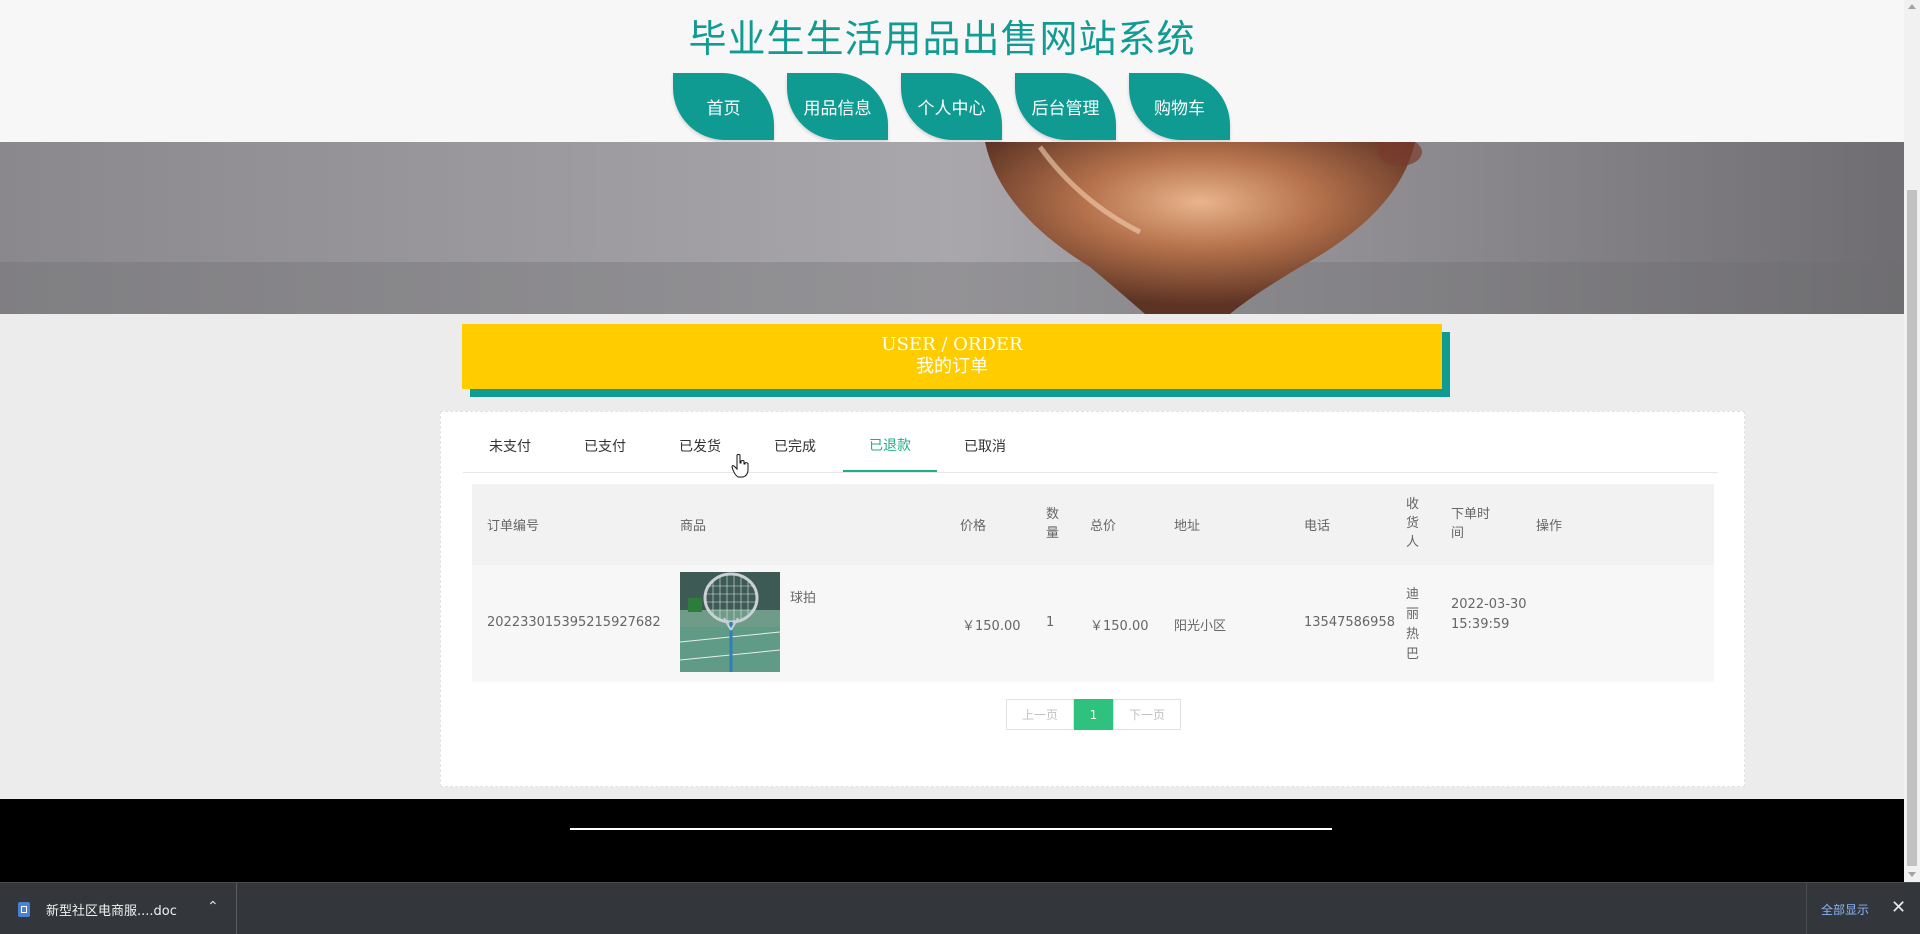 This screenshot has height=934, width=1920. What do you see at coordinates (960, 908) in the screenshot?
I see `download-bar: 新型社区电商服....doc ⌃ 全部显示 ✕` at bounding box center [960, 908].